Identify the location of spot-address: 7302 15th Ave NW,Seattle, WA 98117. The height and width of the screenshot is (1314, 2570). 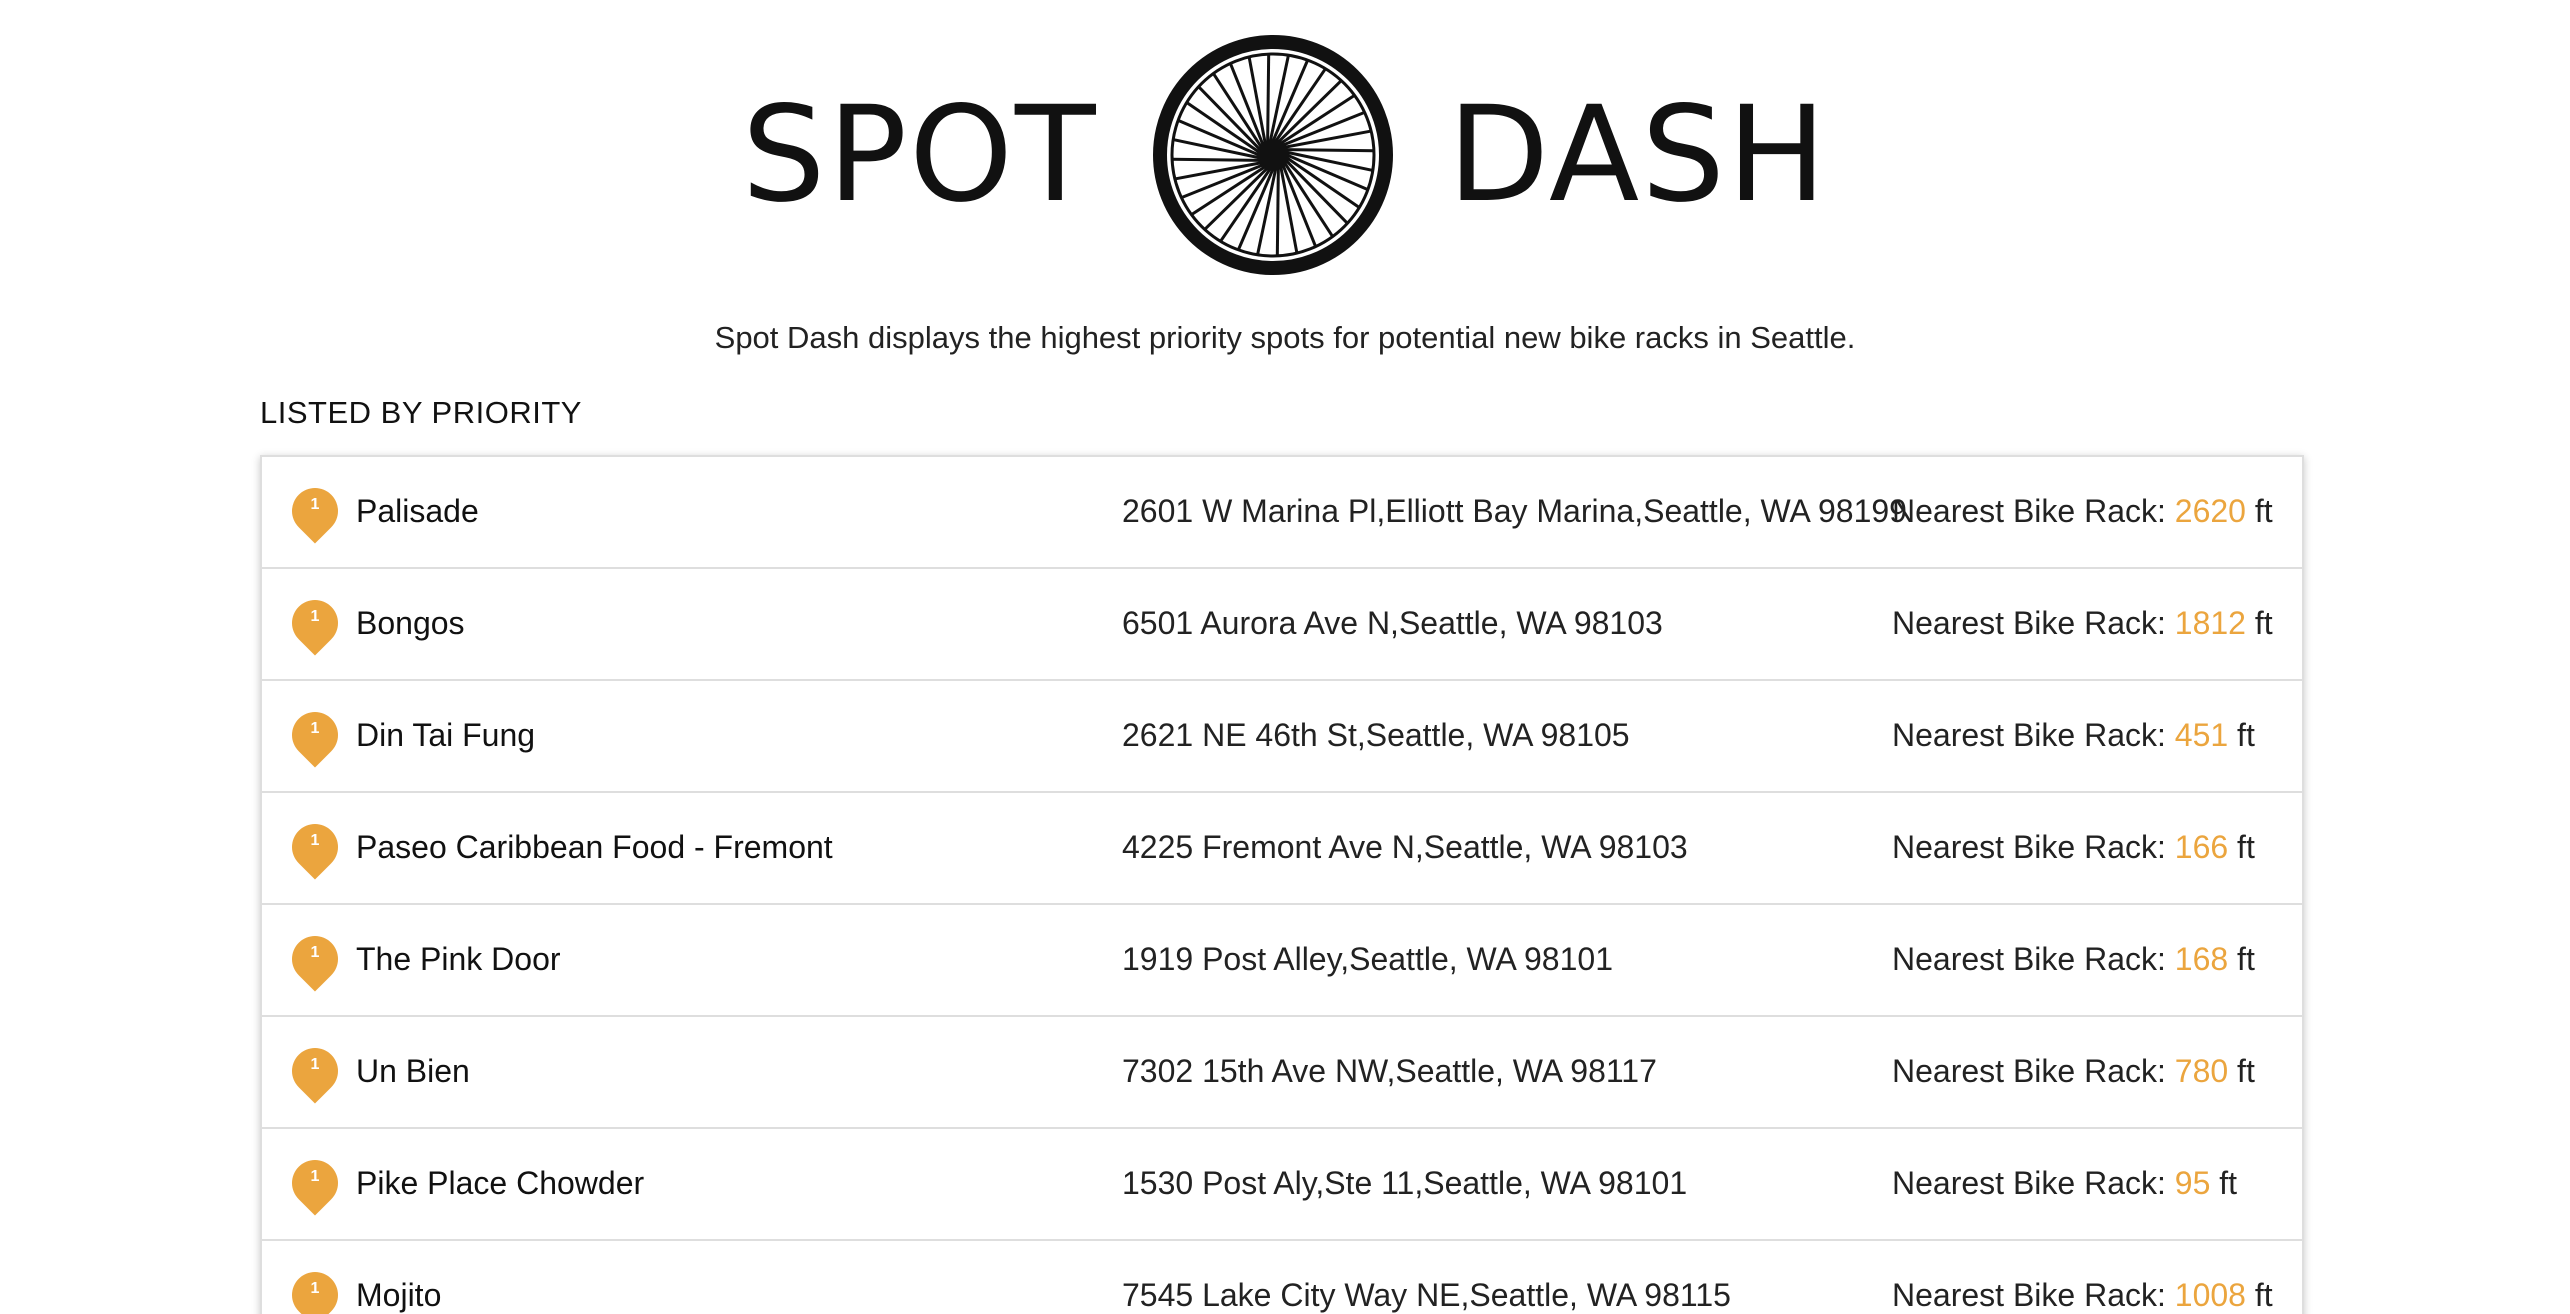
(1389, 1071).